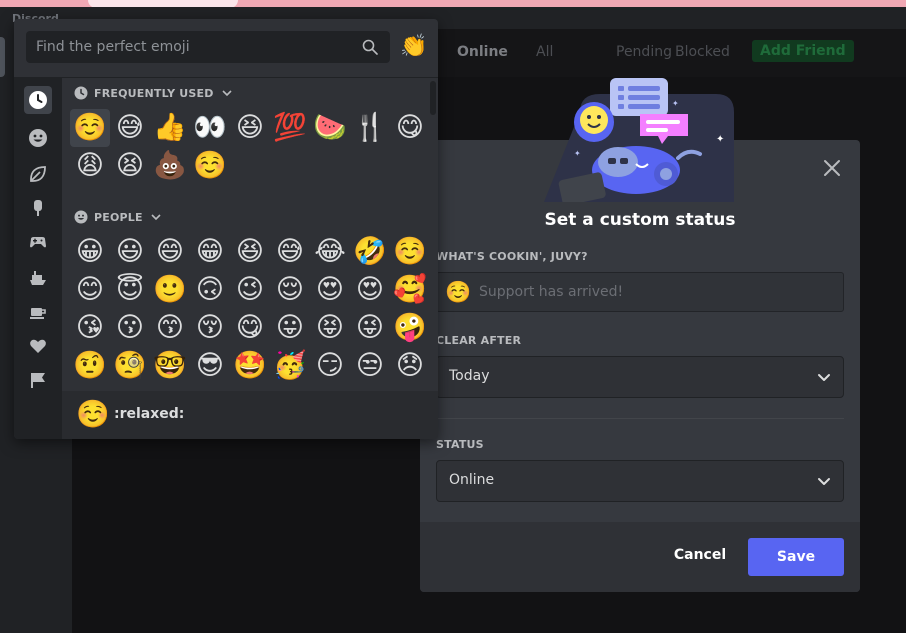  I want to click on people-grid: 😀 😃 😄 😁 😆 😅 😂 🤣 ☺️ 😊 😇 🙂 🙃 😉 😌 😍 😍 🥰 😘 😗 😙 😚 😋 😛 😝 😜 🤪 🤨 🧐 🤓 😎 🤩 🥳 😏 😒 😞, so click(250, 309).